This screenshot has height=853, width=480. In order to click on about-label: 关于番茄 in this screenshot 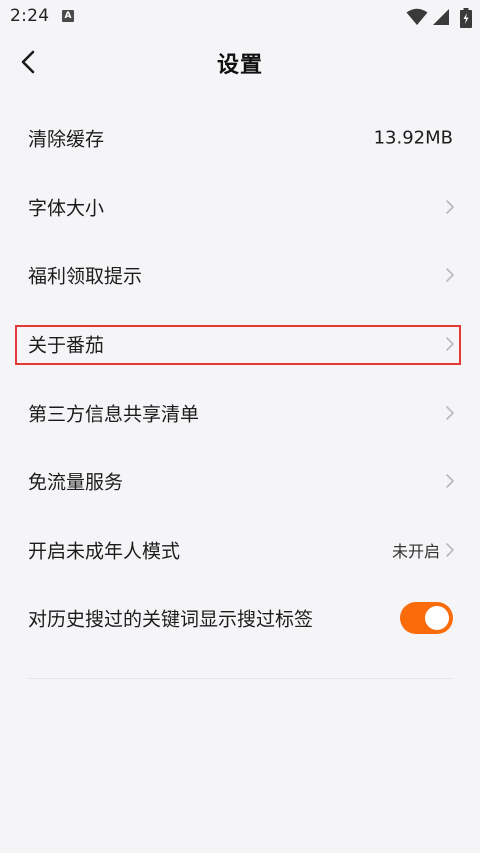, I will do `click(66, 345)`.